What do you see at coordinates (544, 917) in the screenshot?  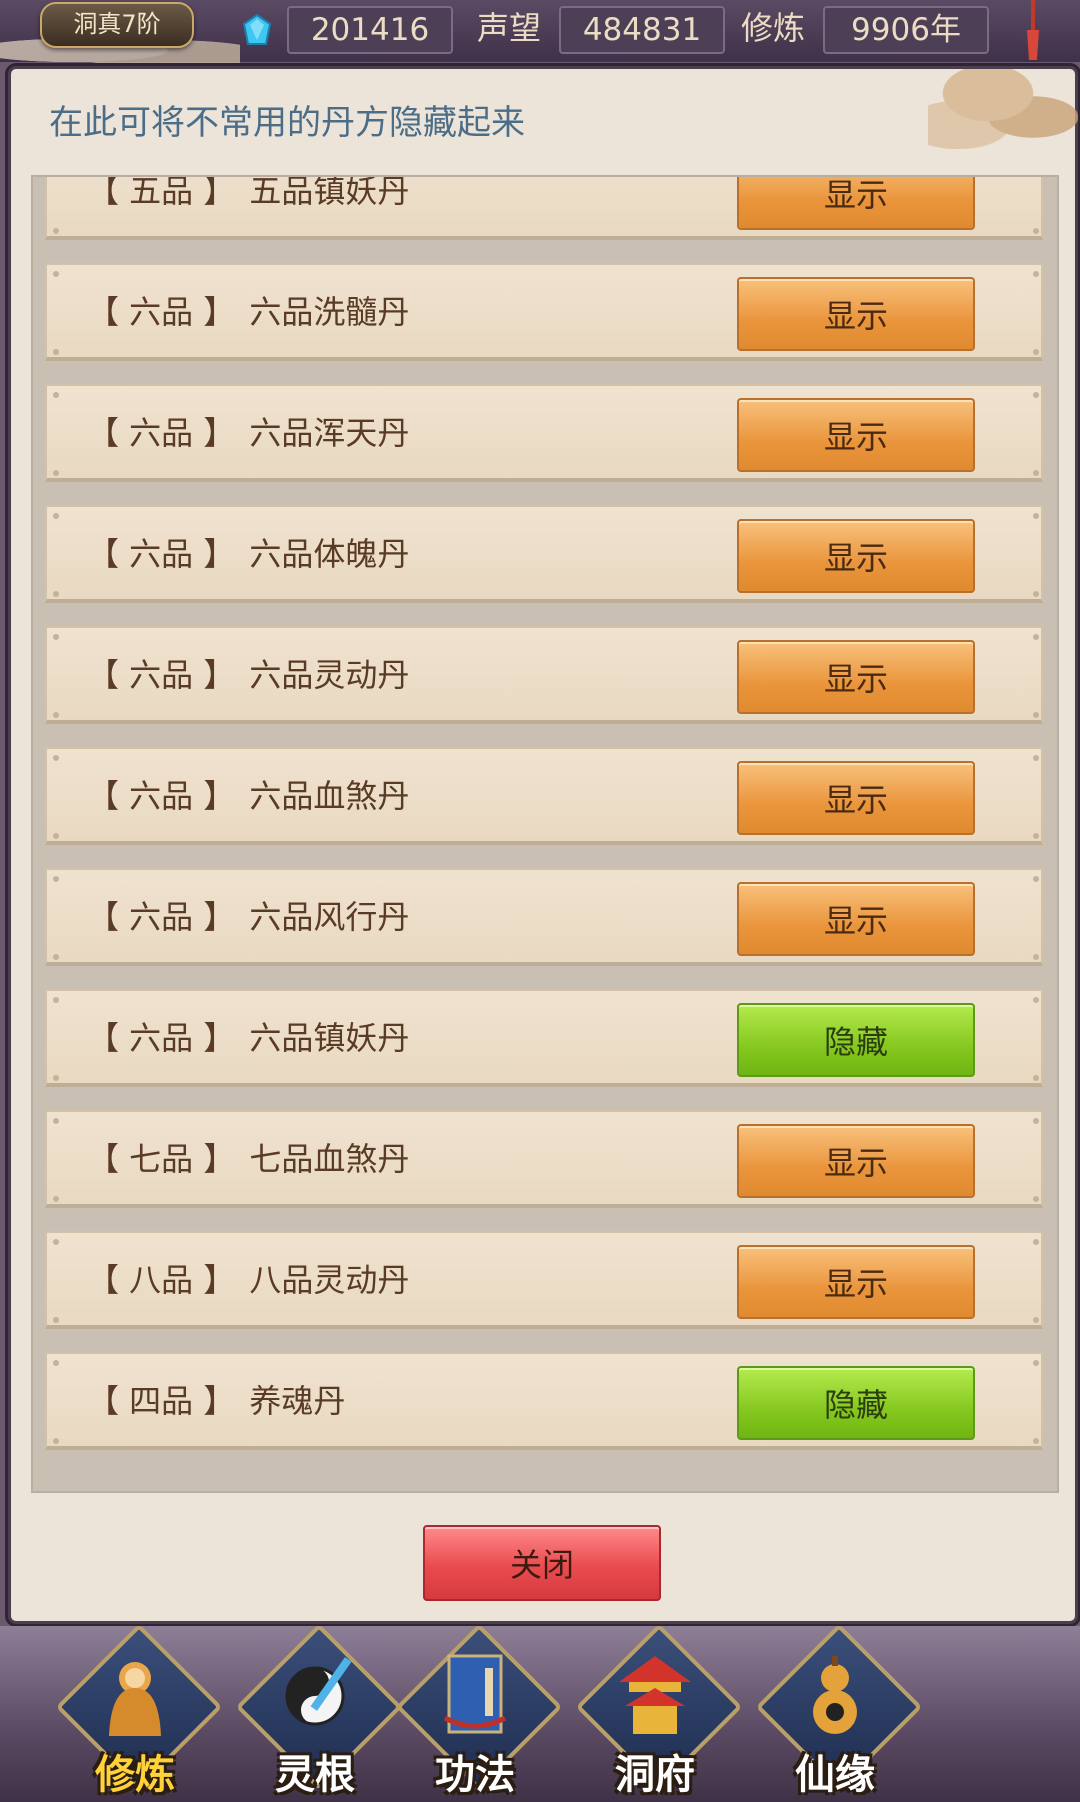 I see `recipe-row: 【 六品 】六品风行丹 显示` at bounding box center [544, 917].